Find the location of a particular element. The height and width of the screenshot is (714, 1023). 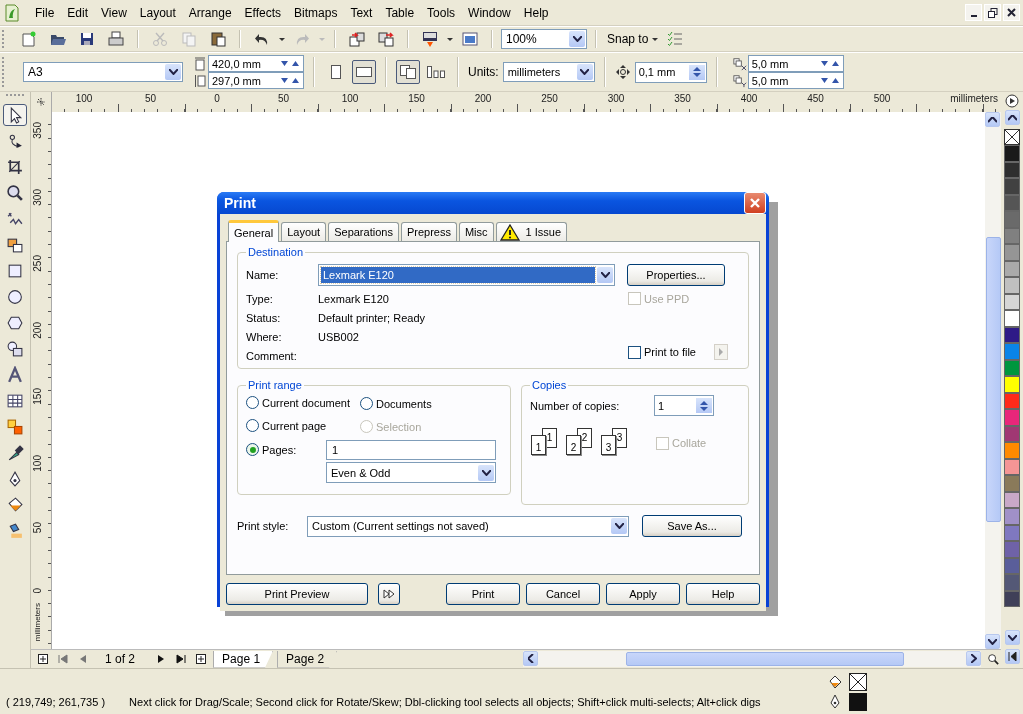

menu-item: Window is located at coordinates (492, 12).